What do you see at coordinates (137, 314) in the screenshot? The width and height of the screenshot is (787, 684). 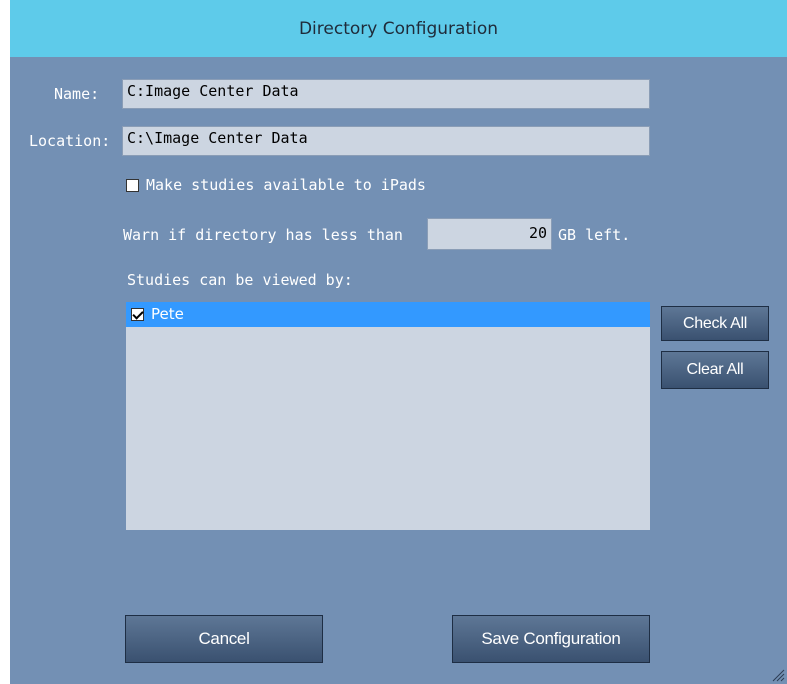 I see `viewer-checkbox` at bounding box center [137, 314].